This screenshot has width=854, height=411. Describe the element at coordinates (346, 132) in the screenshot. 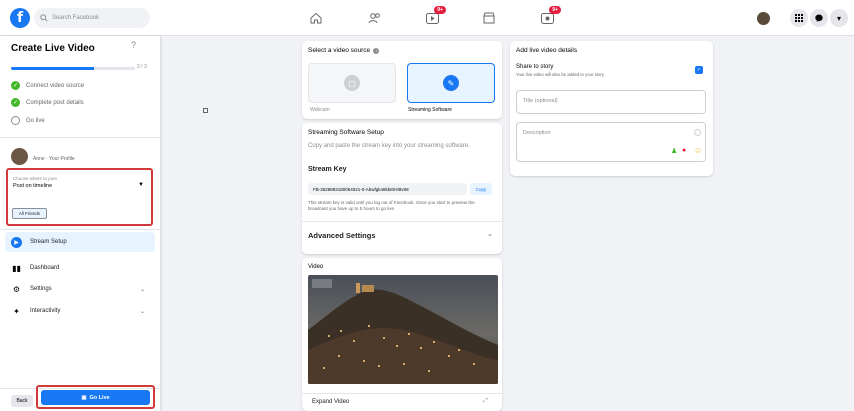

I see `setup-title: Streaming Software Setup` at that location.